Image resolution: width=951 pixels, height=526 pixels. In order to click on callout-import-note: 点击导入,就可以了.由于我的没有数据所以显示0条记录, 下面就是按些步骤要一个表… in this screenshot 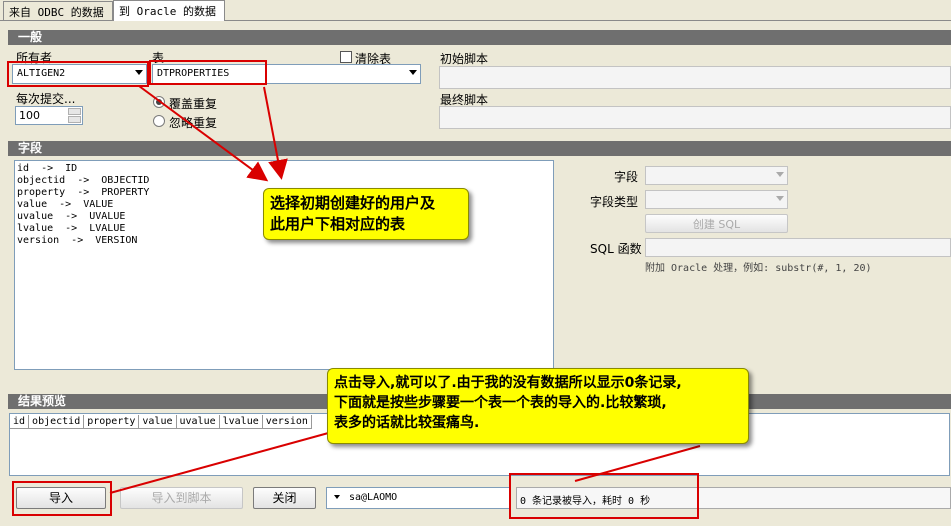, I will do `click(538, 406)`.